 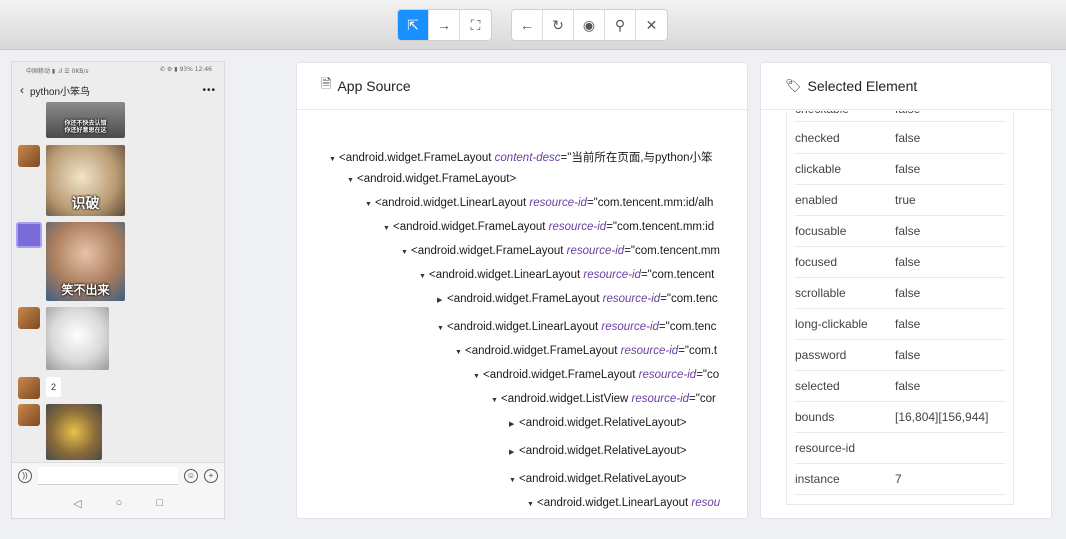 I want to click on message-list: 你还不快去认错 你还好意思在这 识破 笑不出来 2, so click(x=118, y=283).